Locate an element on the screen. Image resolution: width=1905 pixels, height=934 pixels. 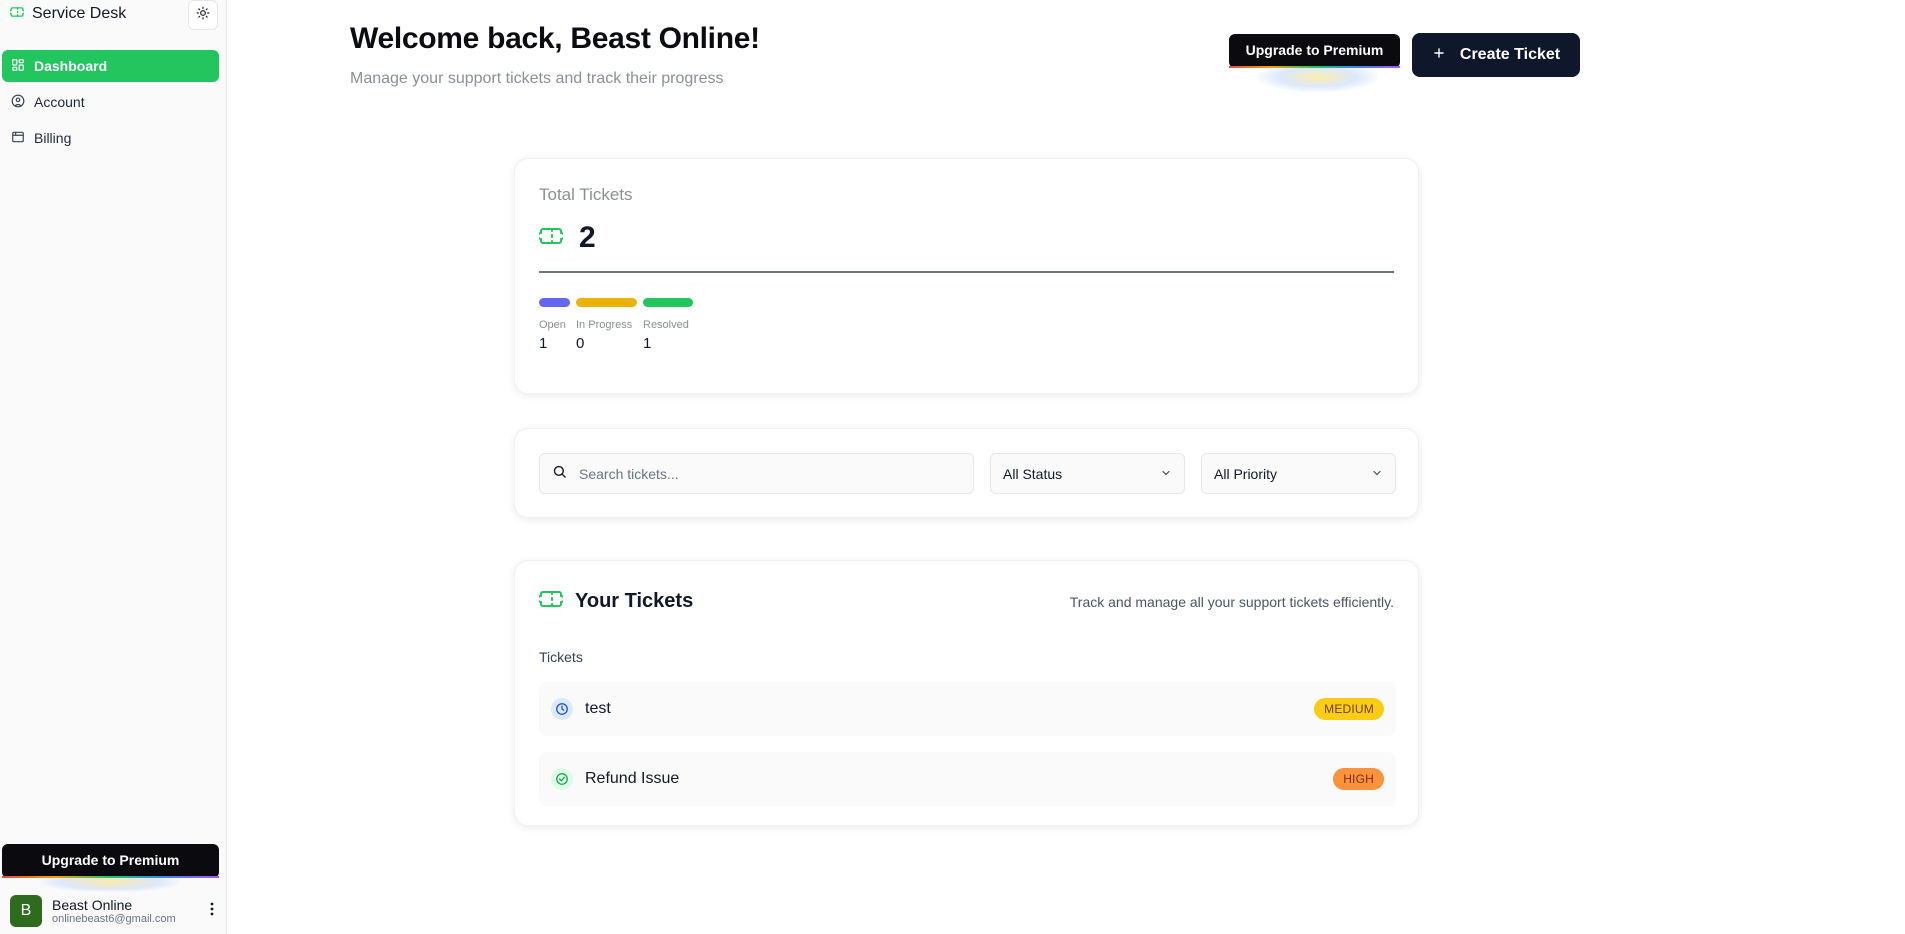
sidebar-item-dashboard: Dashboard is located at coordinates (110, 66).